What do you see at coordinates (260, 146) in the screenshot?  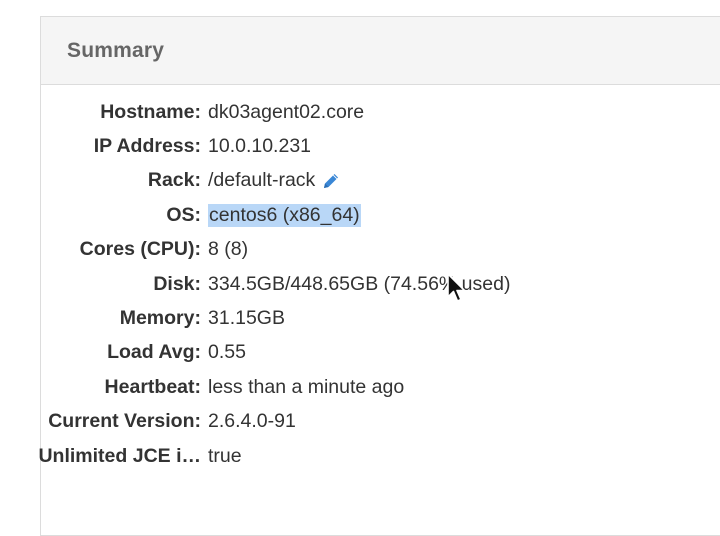 I see `ip-address-value: 10.0.10.231` at bounding box center [260, 146].